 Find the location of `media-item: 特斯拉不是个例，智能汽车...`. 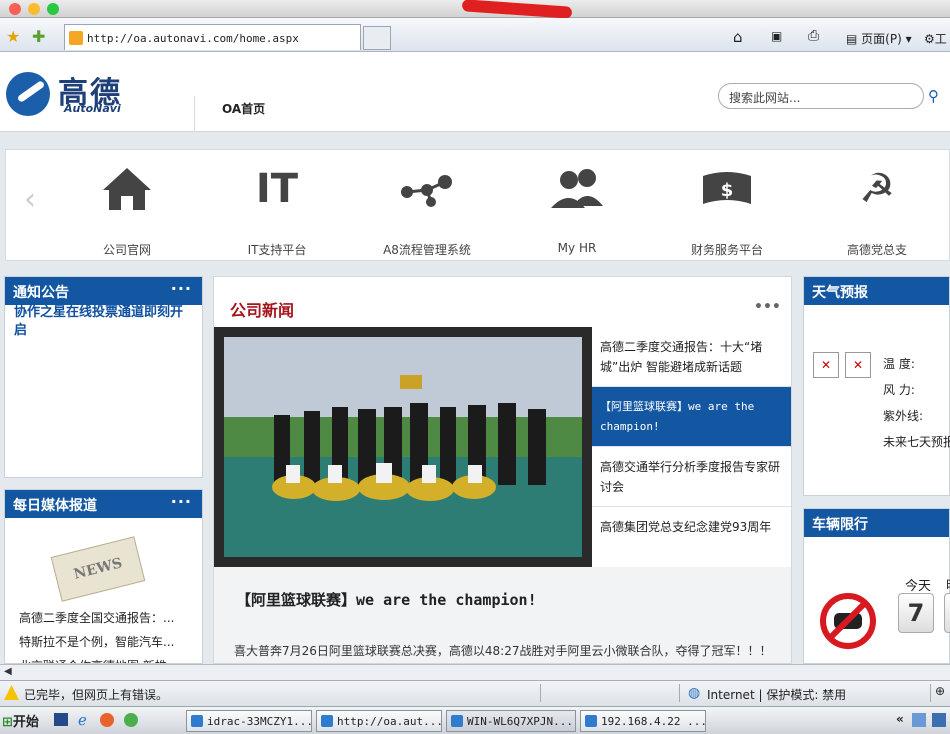

media-item: 特斯拉不是个例，智能汽车... is located at coordinates (109, 642).